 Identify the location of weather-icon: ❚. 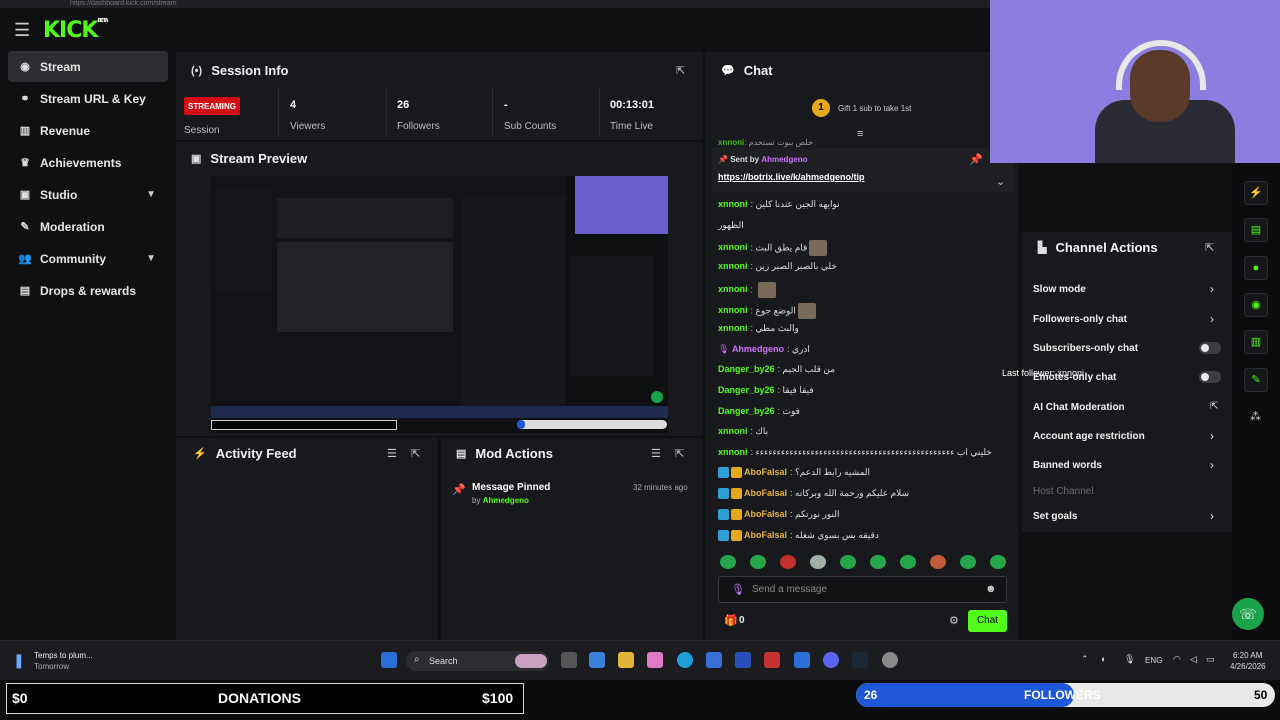
(19, 660).